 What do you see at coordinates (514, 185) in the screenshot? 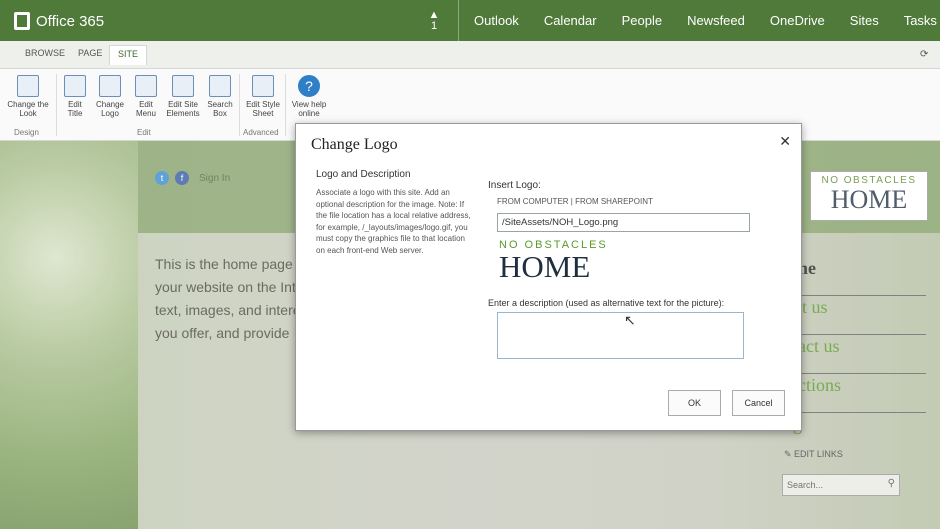
I see `insert-logo-label: Insert Logo:` at bounding box center [514, 185].